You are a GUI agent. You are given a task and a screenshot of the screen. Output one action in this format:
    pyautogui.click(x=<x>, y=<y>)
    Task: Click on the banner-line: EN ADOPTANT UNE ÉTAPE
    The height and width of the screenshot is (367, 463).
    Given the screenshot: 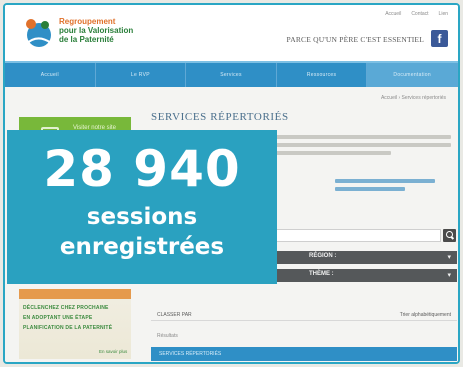 What is the action you would take?
    pyautogui.click(x=58, y=318)
    